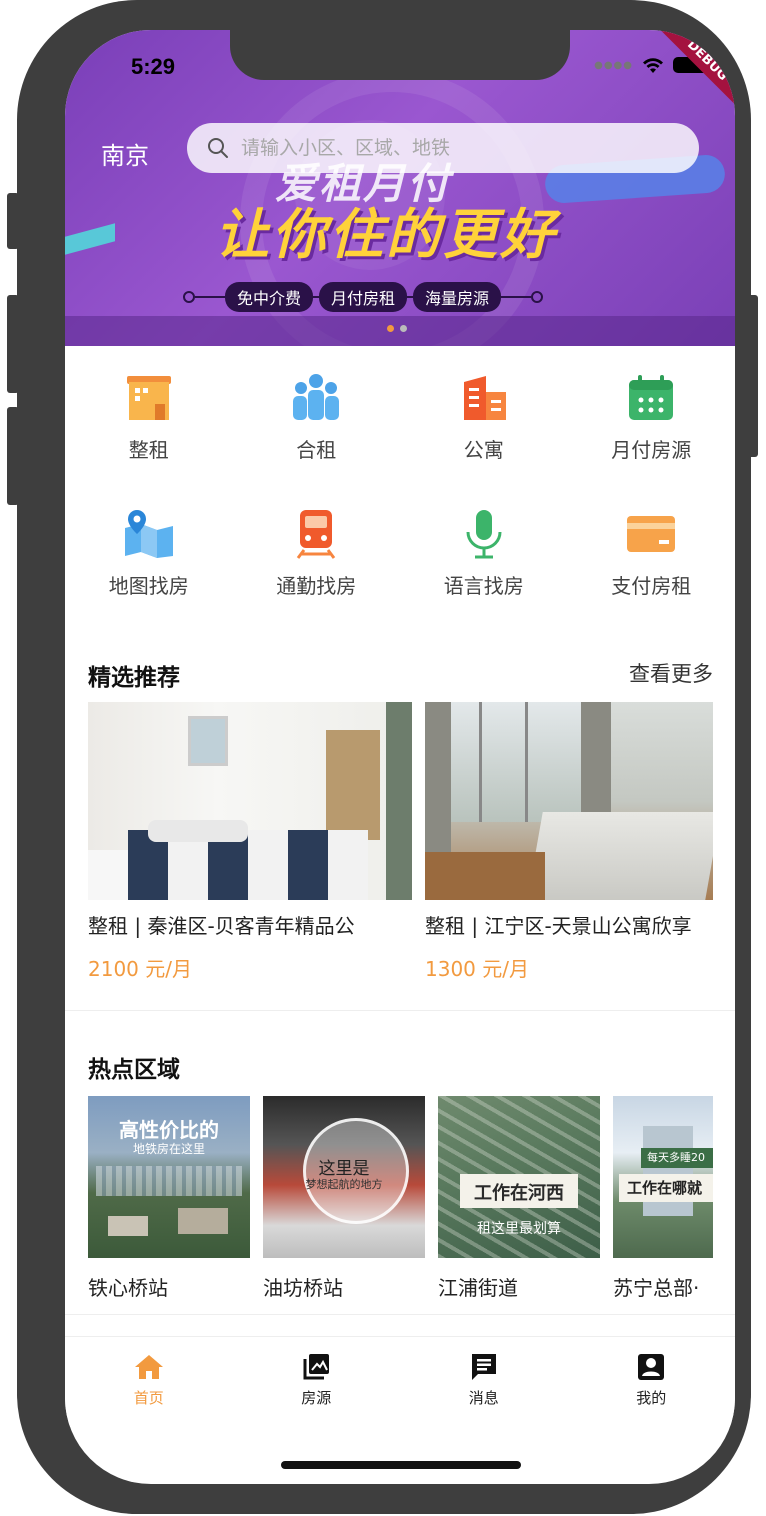 The width and height of the screenshot is (766, 1516). What do you see at coordinates (344, 1177) in the screenshot?
I see `area-photo: 这里是 梦想起航的地方` at bounding box center [344, 1177].